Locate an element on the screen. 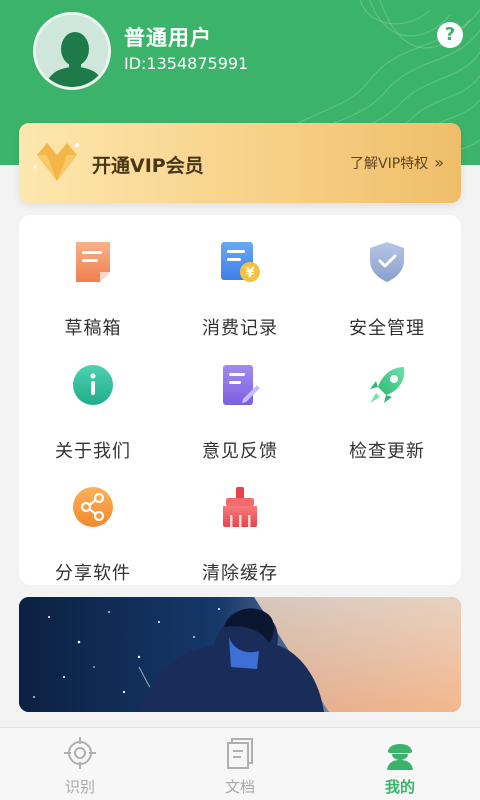 The width and height of the screenshot is (480, 800). menu-item-feedback: 意见反馈 is located at coordinates (240, 418).